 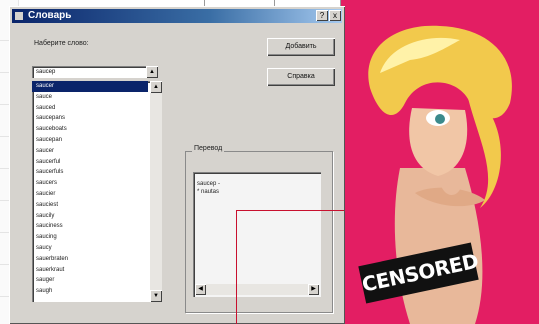 I want to click on title-bar: Словарь ? x, so click(x=177, y=16).